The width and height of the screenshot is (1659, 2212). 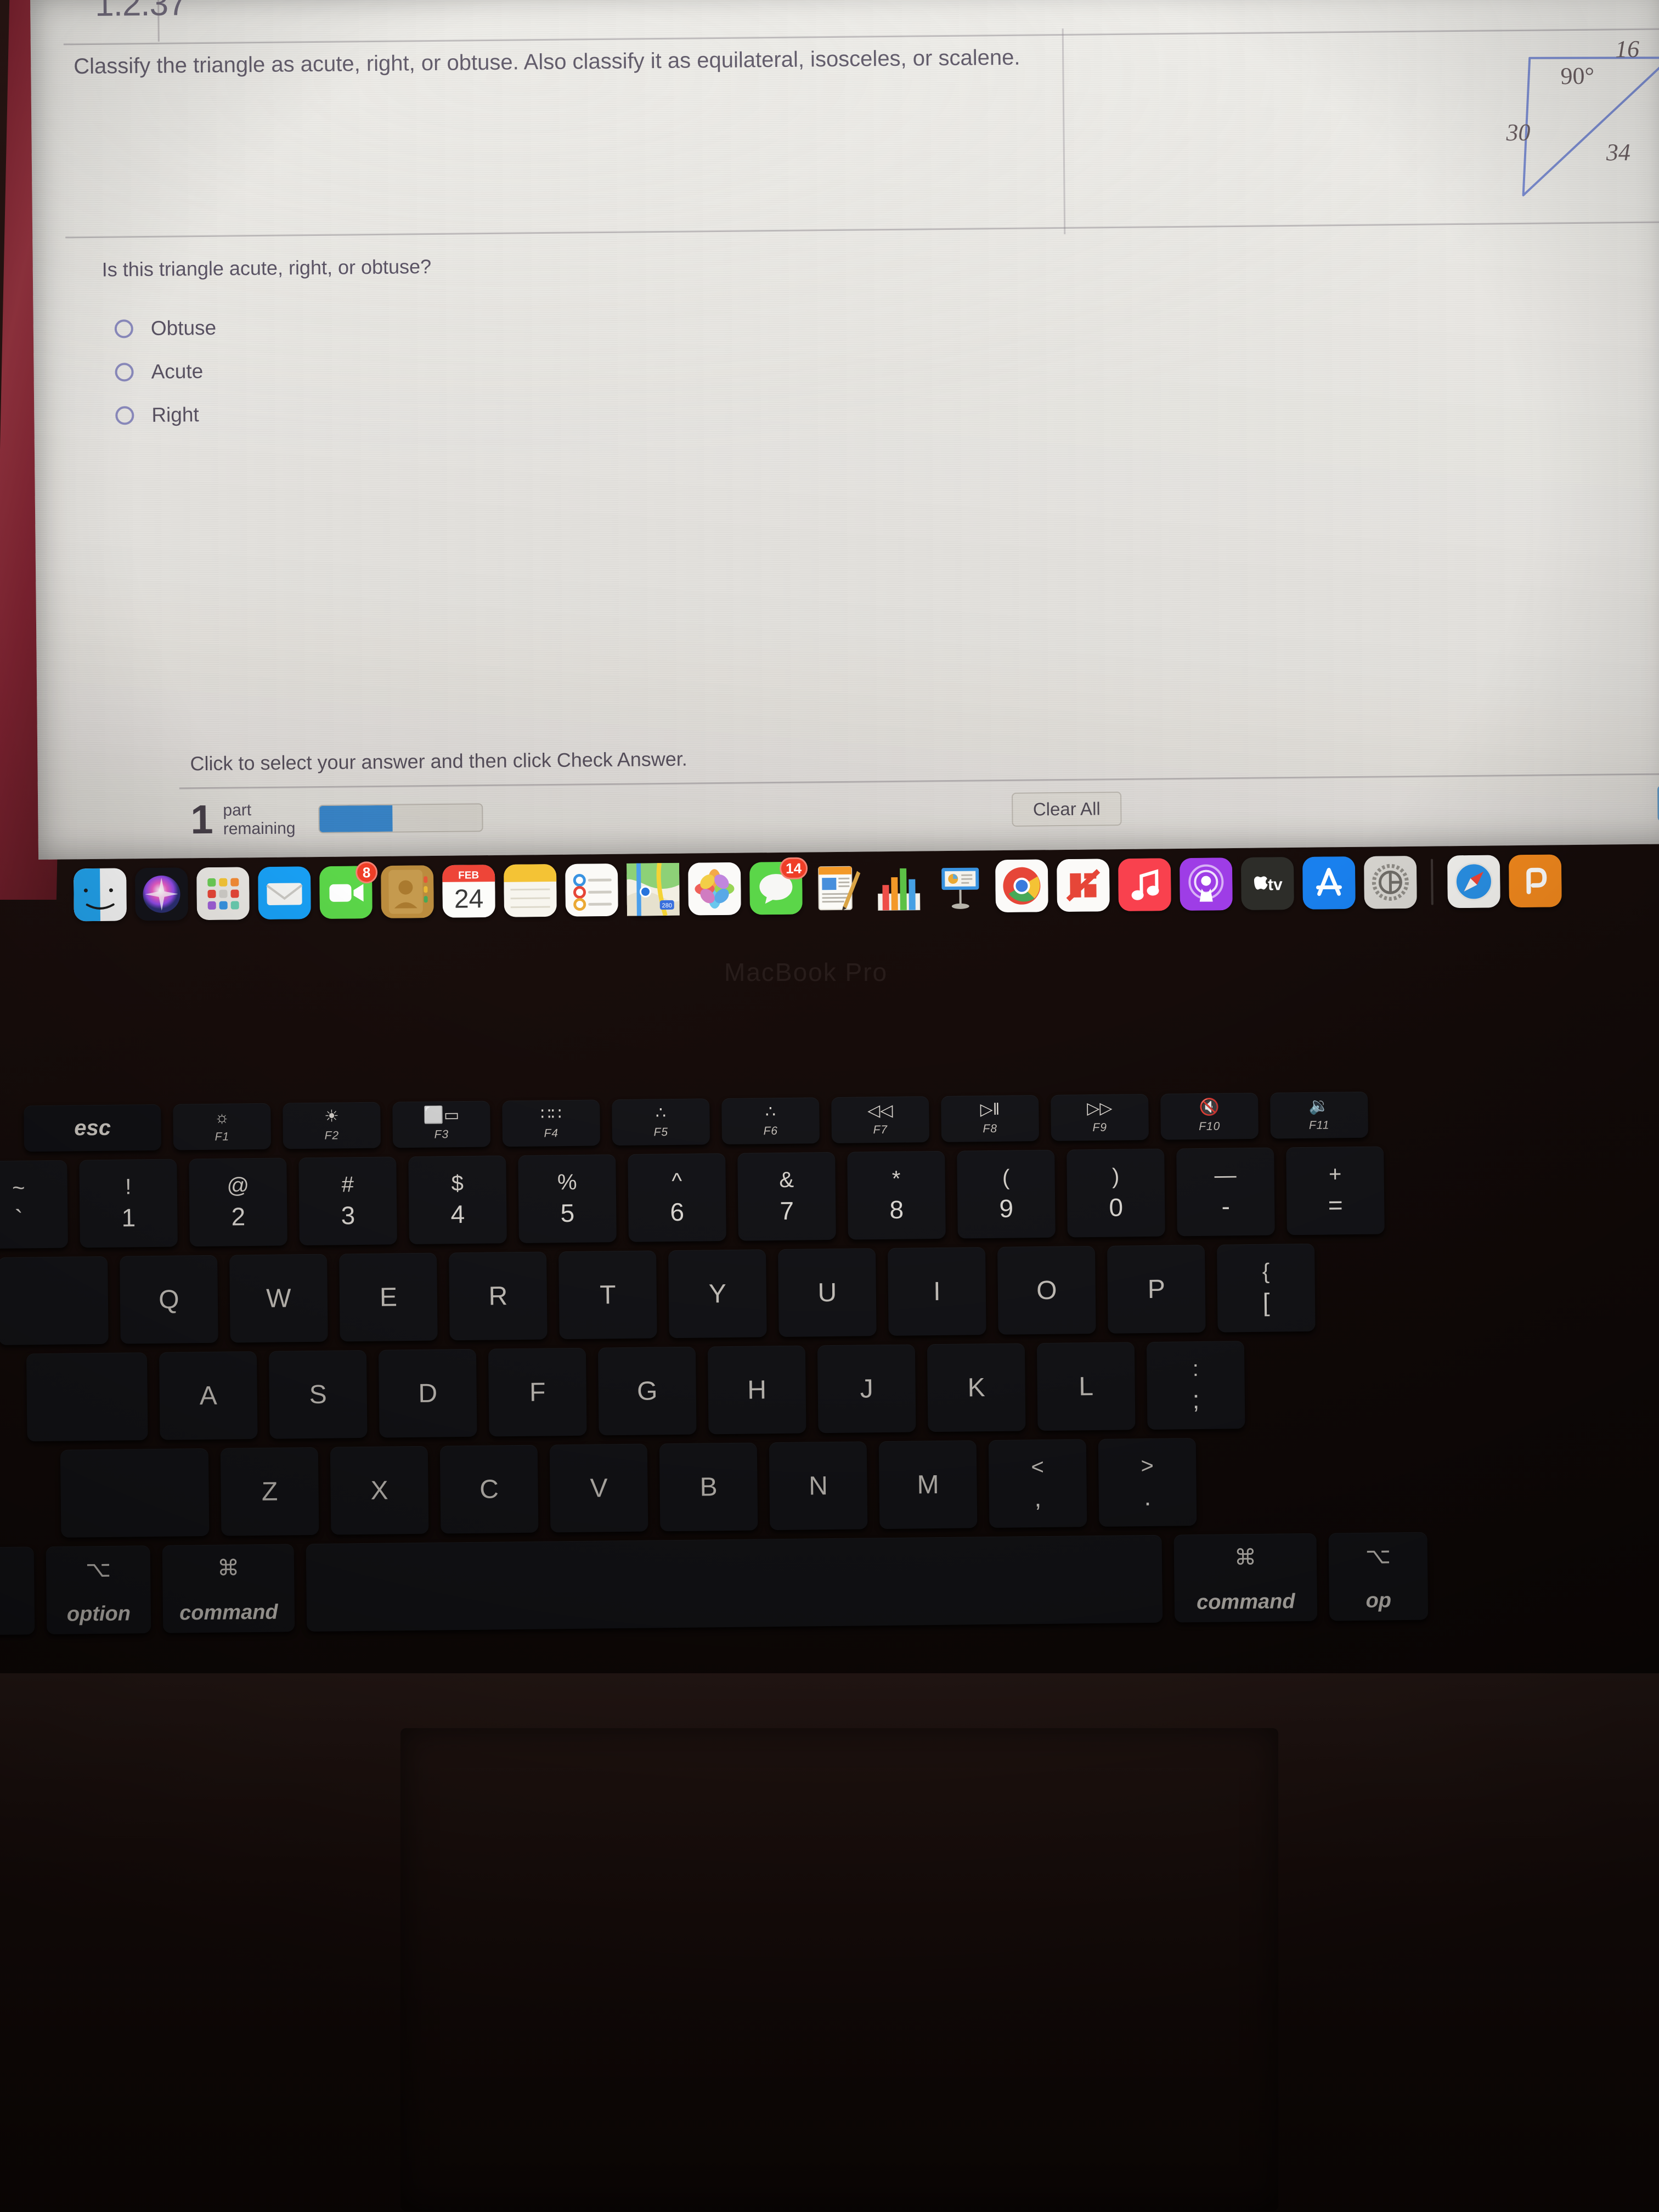 What do you see at coordinates (93, 1128) in the screenshot?
I see `key-esc: esc` at bounding box center [93, 1128].